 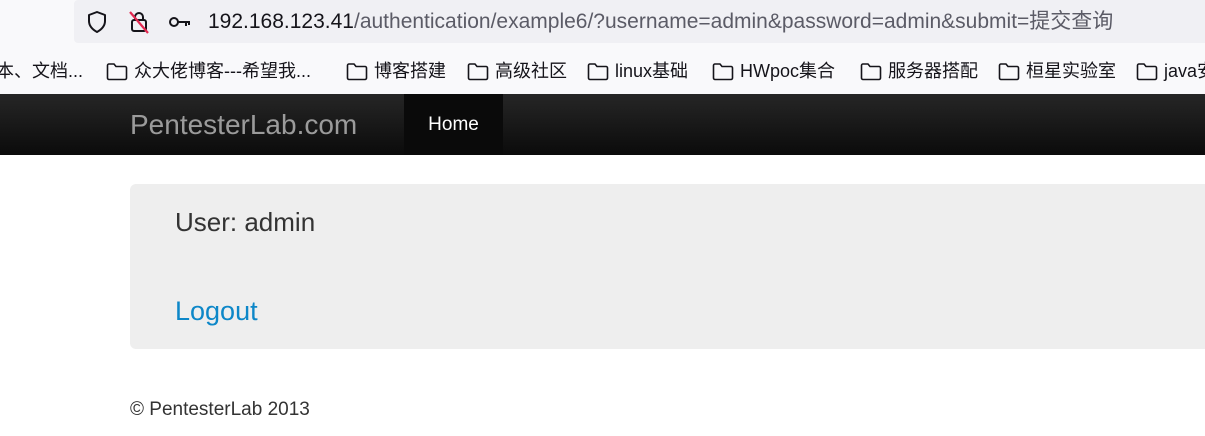 What do you see at coordinates (243, 125) in the screenshot?
I see `brand-link: PentesterLab.com` at bounding box center [243, 125].